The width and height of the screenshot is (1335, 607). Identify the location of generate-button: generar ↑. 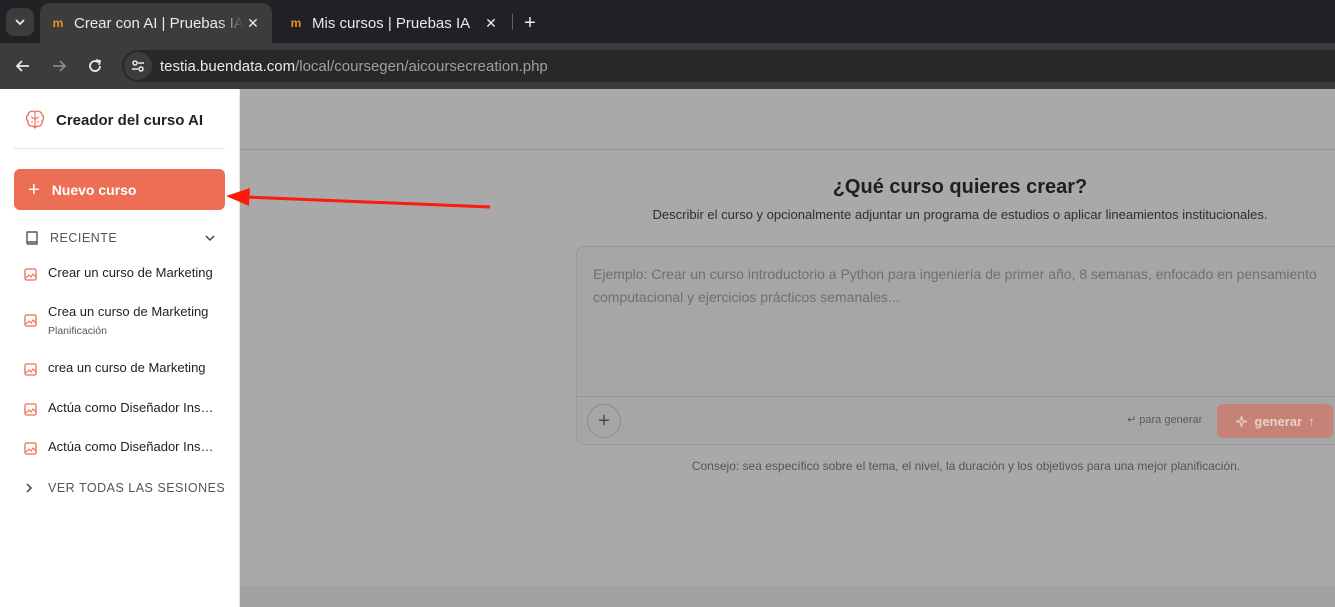
(1275, 421).